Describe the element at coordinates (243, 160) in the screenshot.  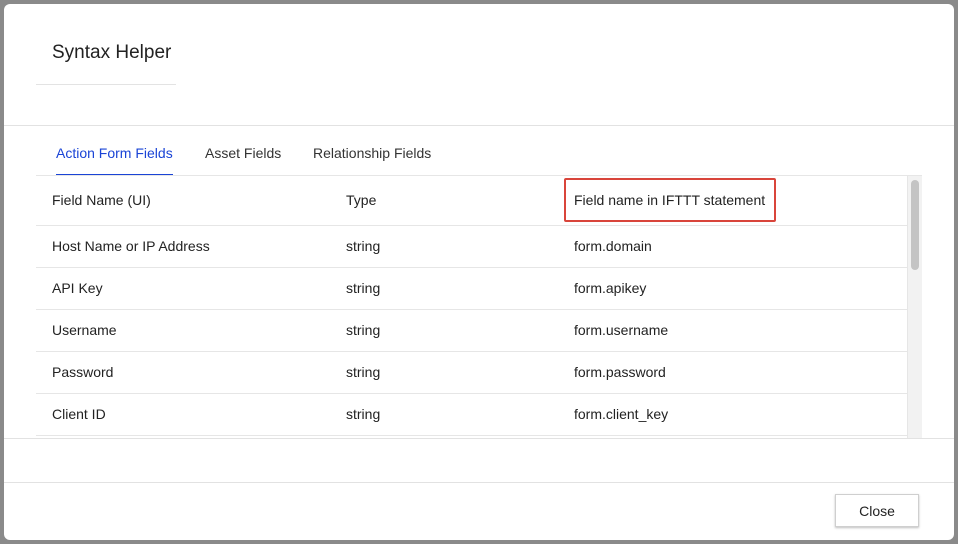
I see `tab-asset-fields: Asset Fields` at that location.